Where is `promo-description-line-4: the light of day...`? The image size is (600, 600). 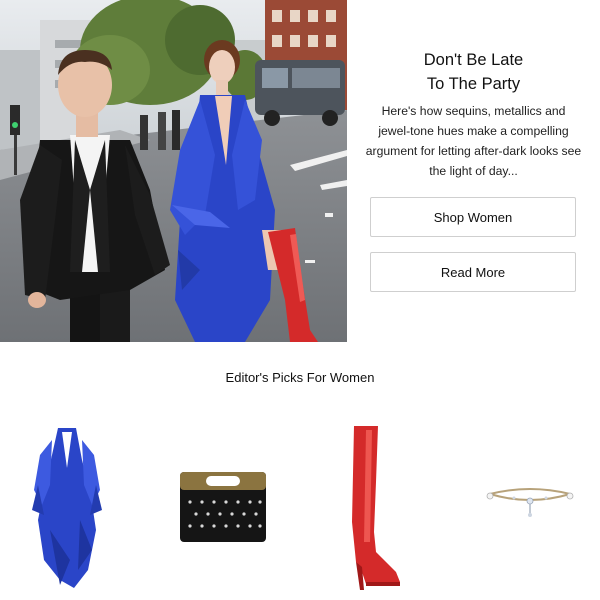 promo-description-line-4: the light of day... is located at coordinates (473, 171).